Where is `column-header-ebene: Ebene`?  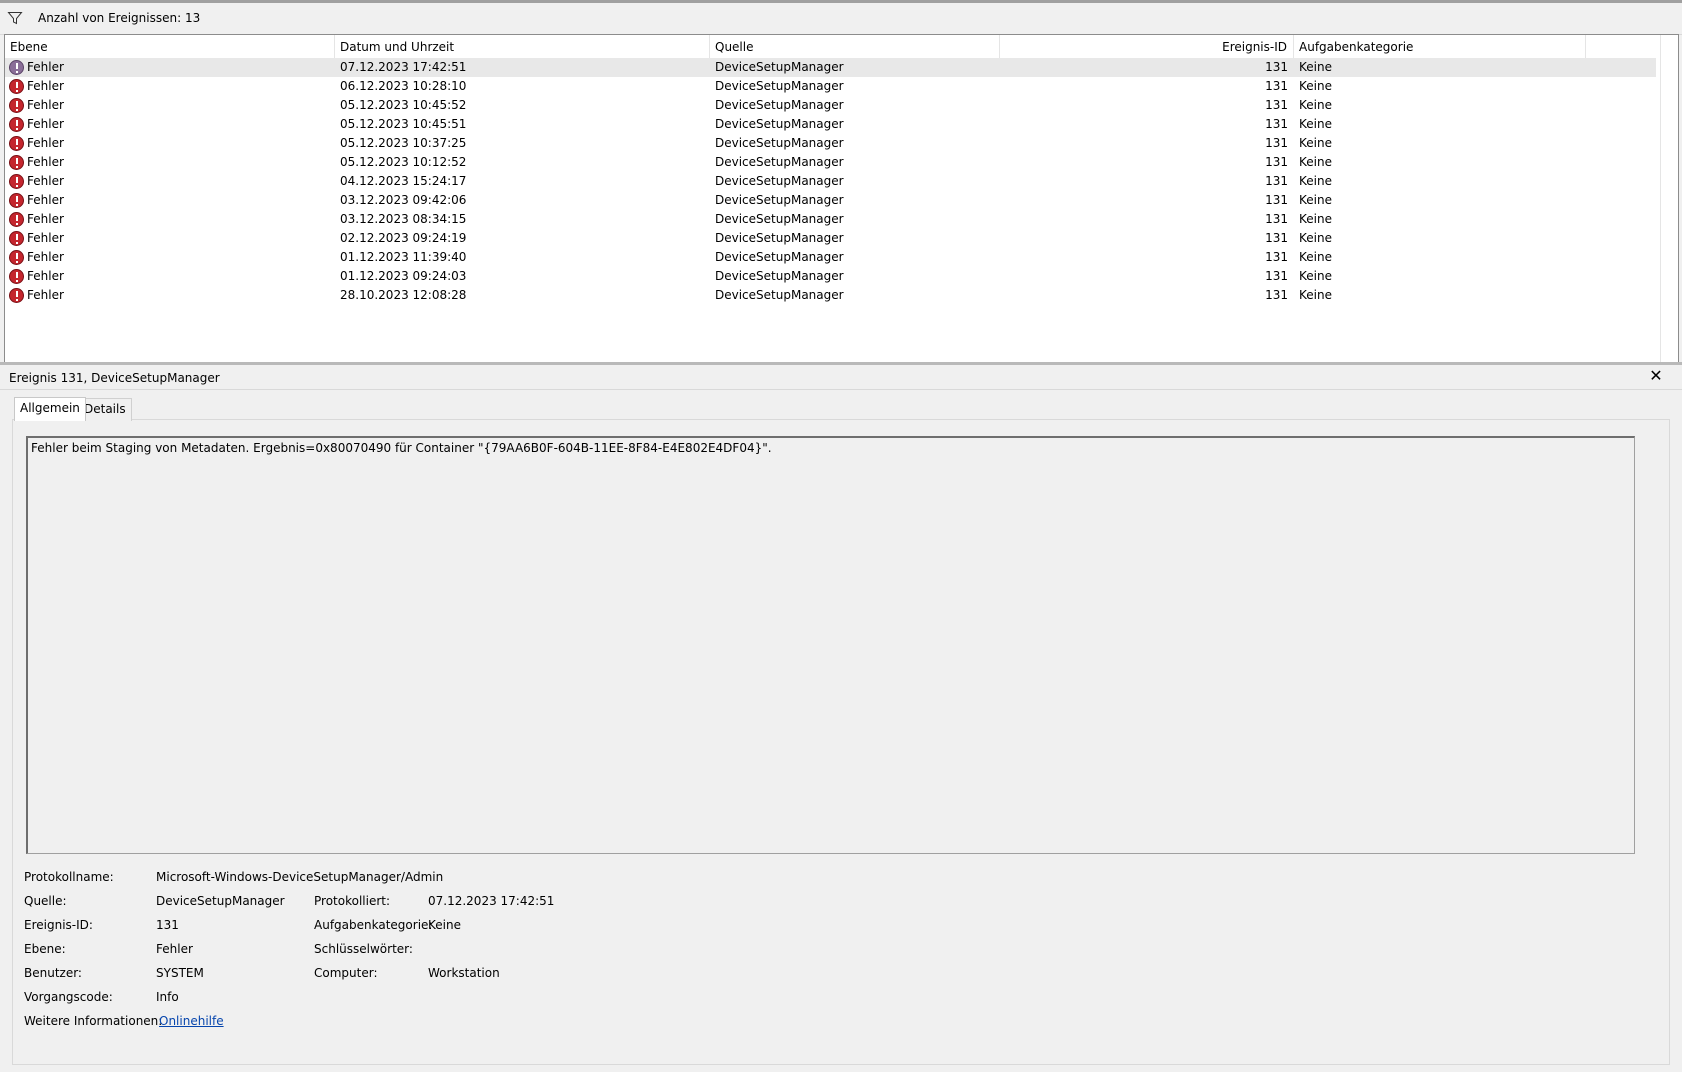 column-header-ebene: Ebene is located at coordinates (170, 46).